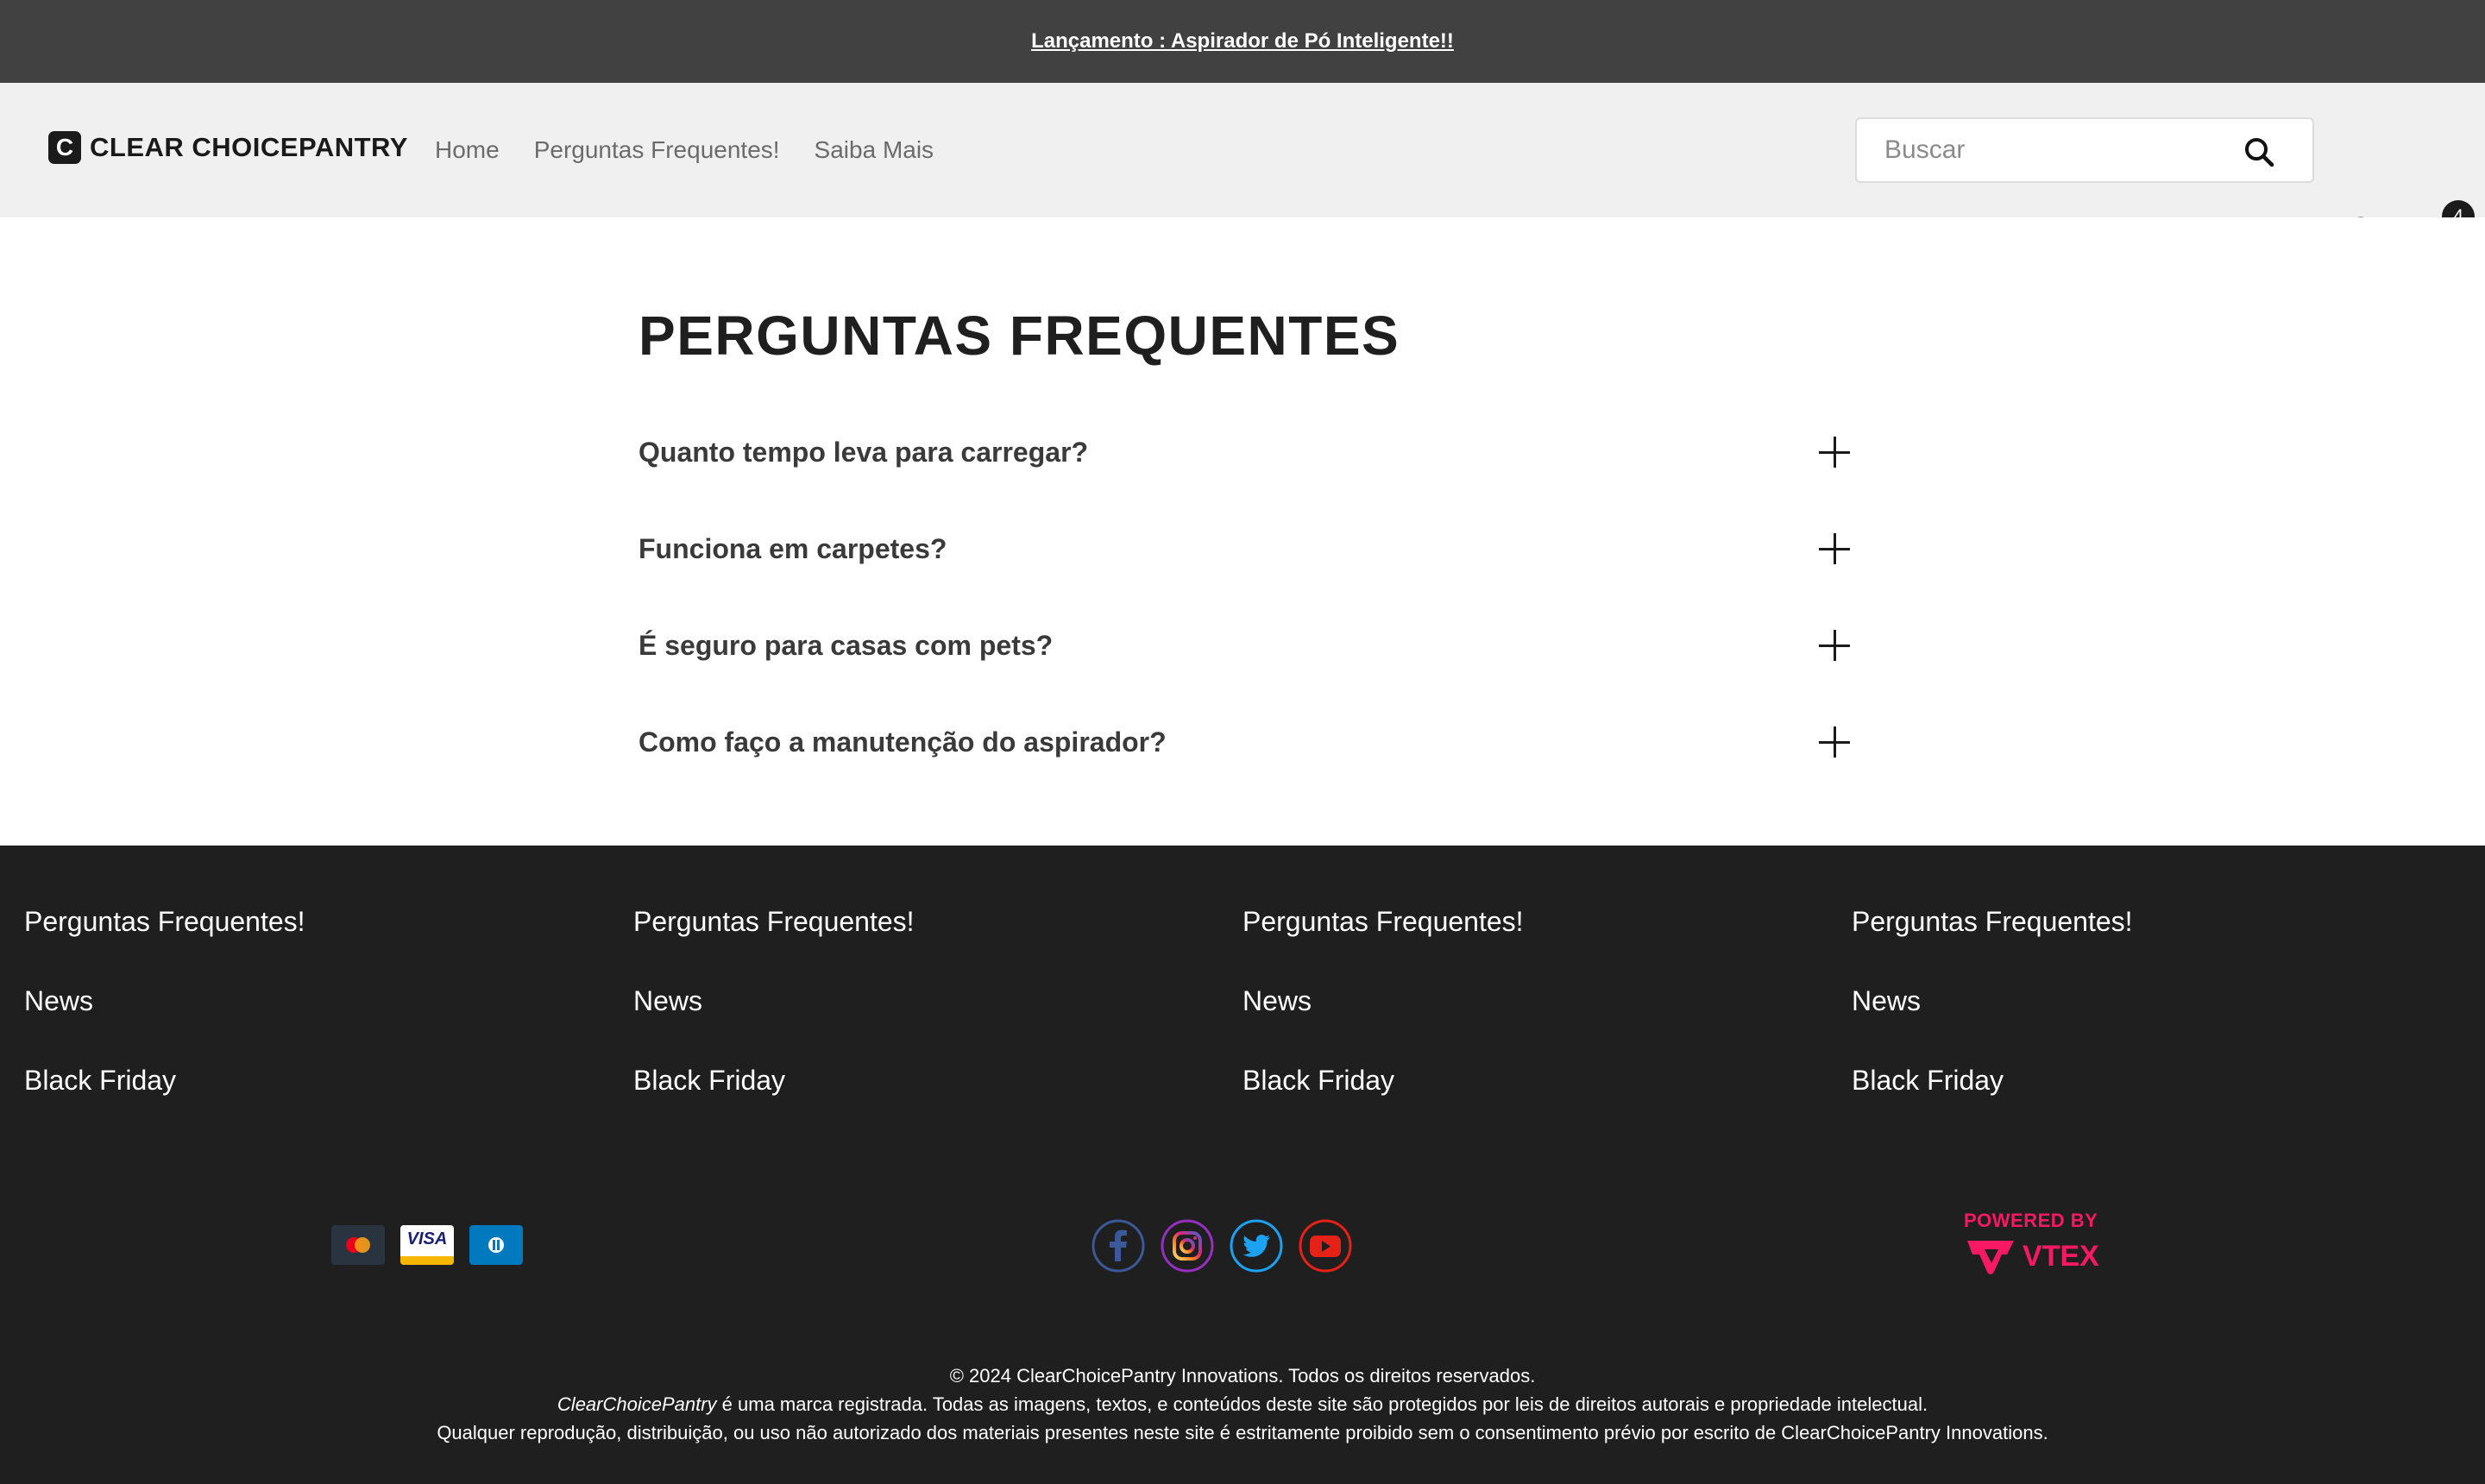 Image resolution: width=2485 pixels, height=1484 pixels. Describe the element at coordinates (1244, 549) in the screenshot. I see `faq-item: Funciona em carpetes?` at that location.